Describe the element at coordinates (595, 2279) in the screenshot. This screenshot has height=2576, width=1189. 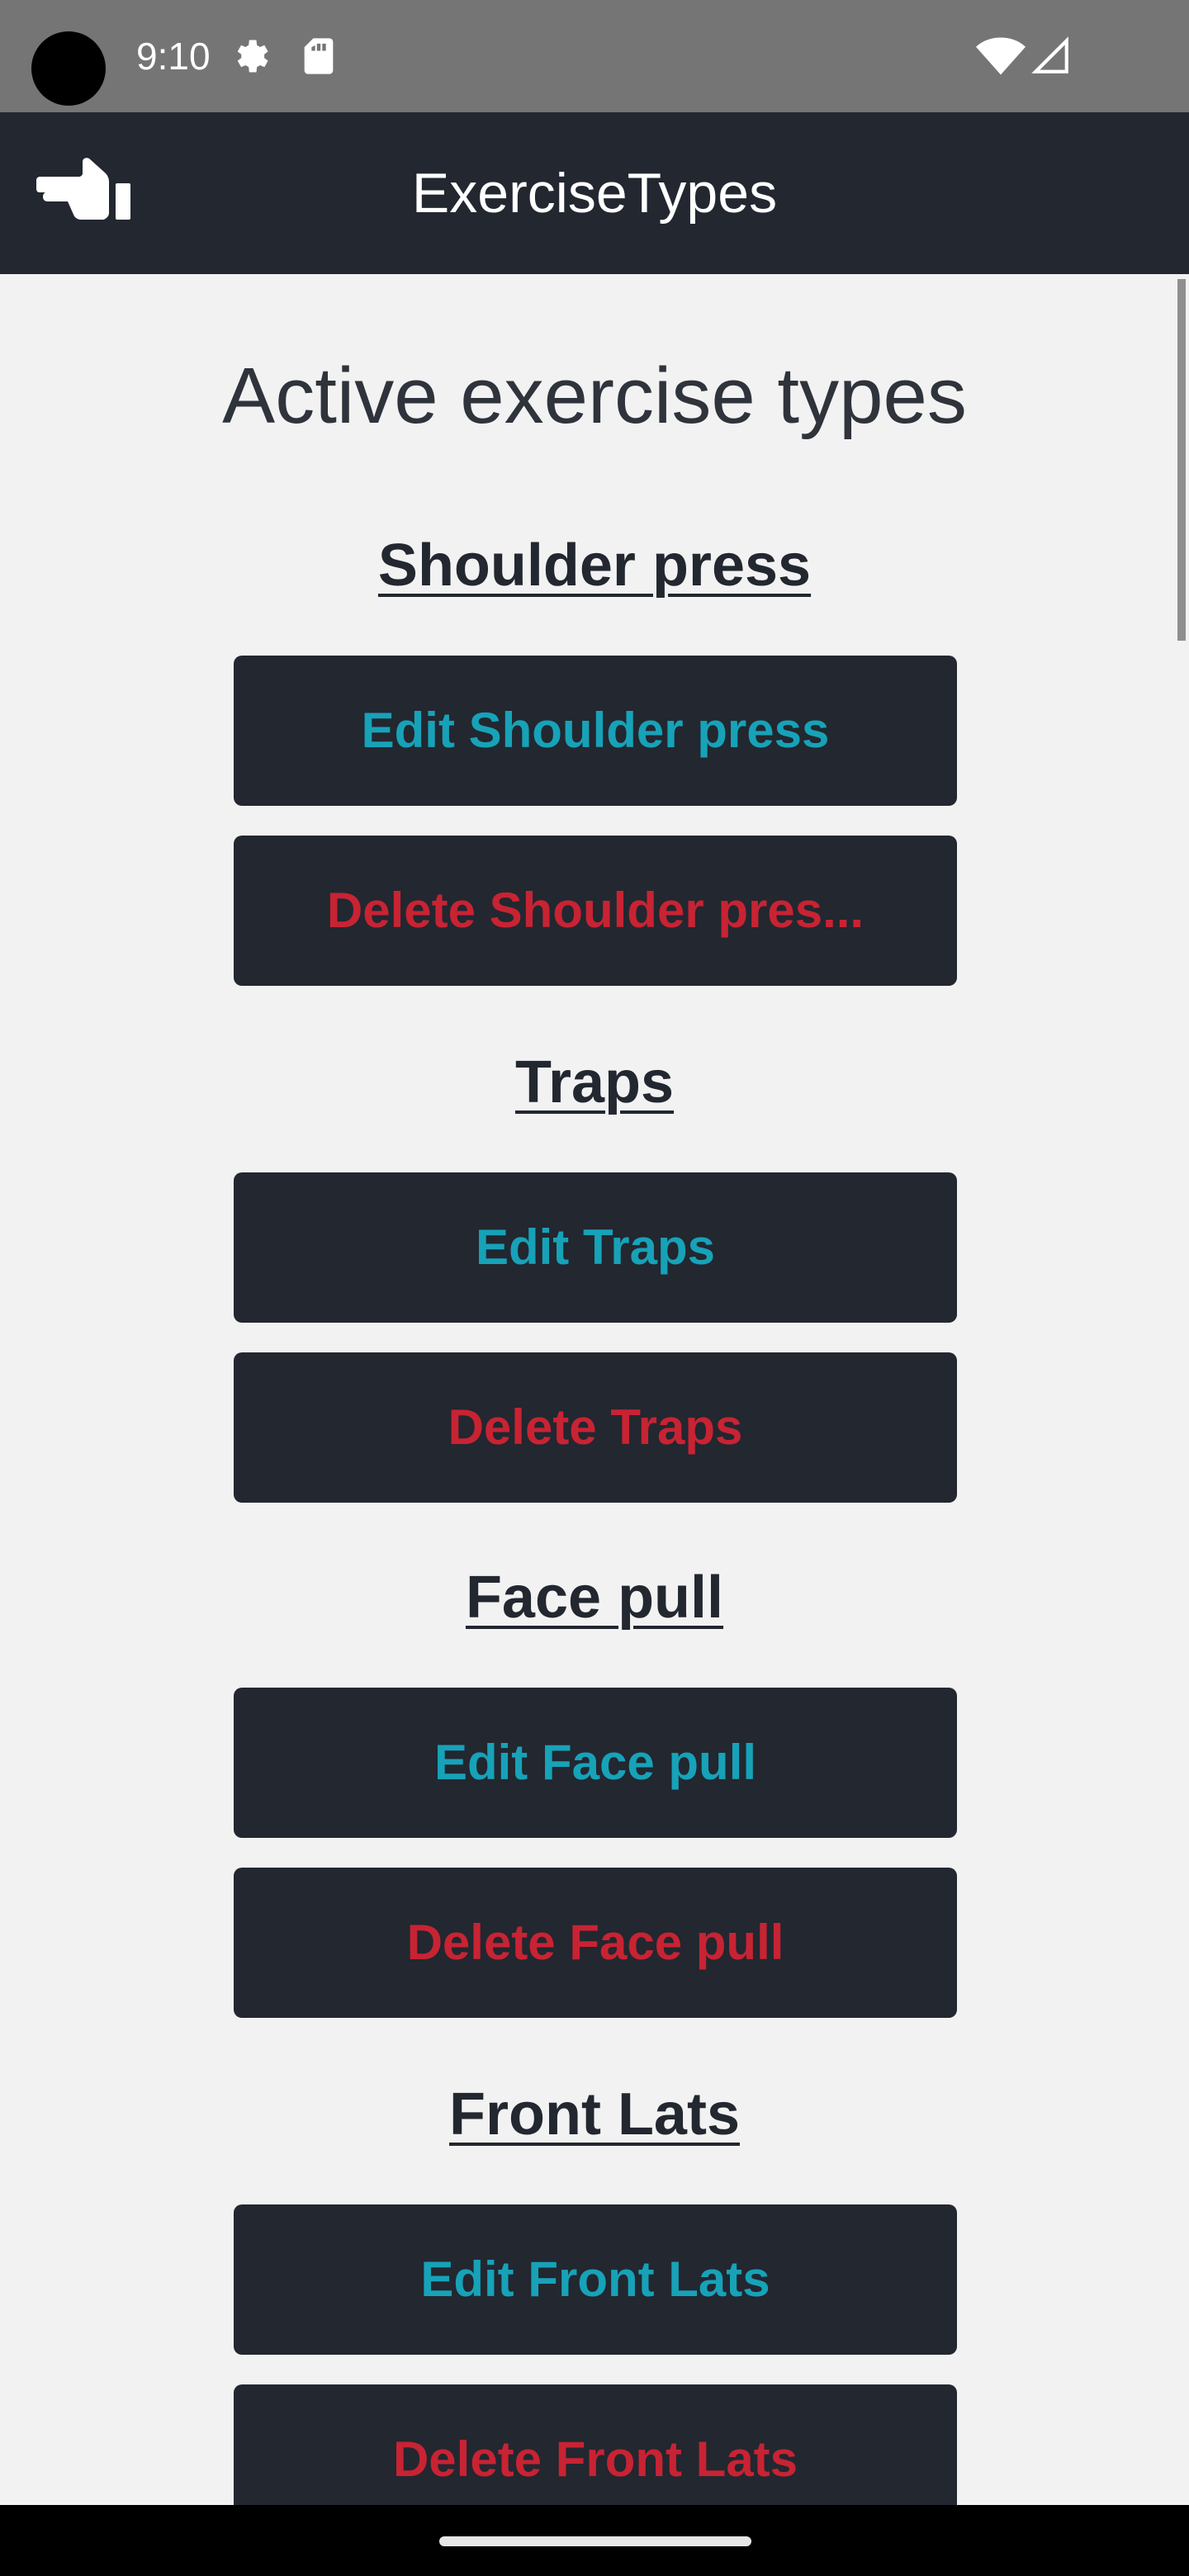
I see `edit-front-lats-button: Edit Front Lats` at that location.